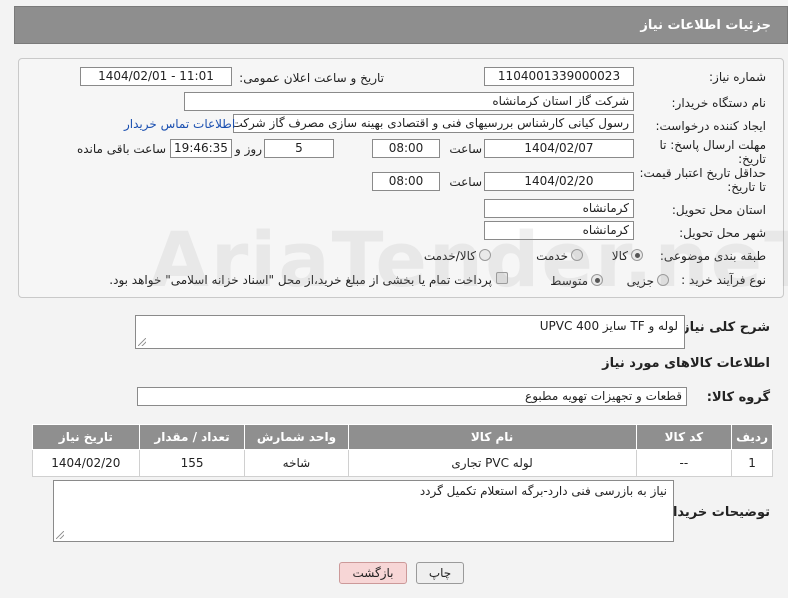 The width and height of the screenshot is (788, 598). Describe the element at coordinates (637, 255) in the screenshot. I see `category-radio-goods` at that location.